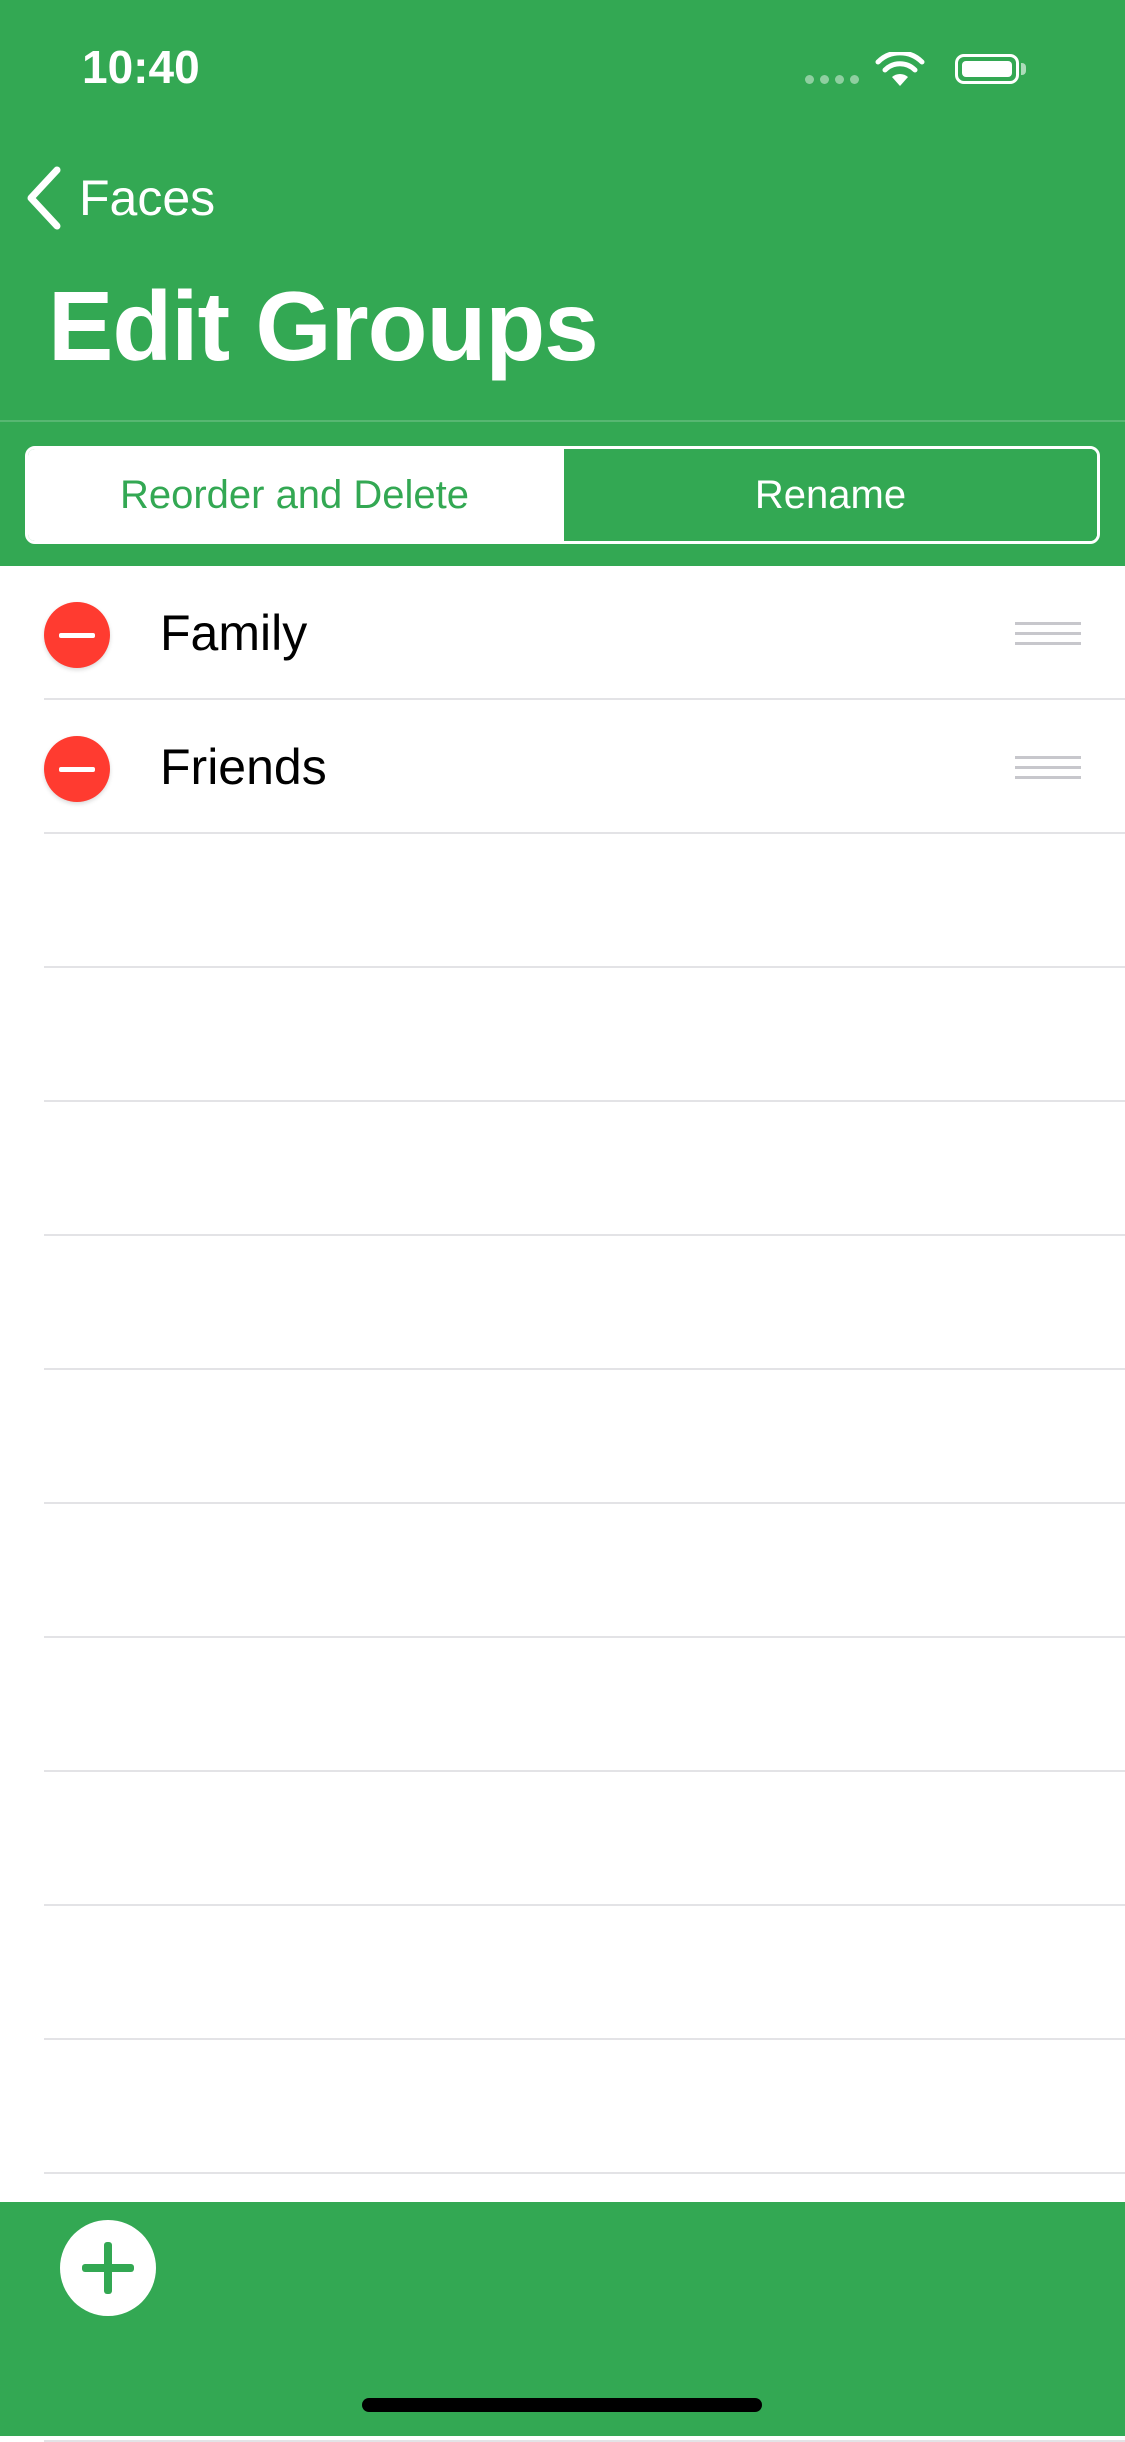  What do you see at coordinates (562, 2405) in the screenshot?
I see `home-indicator` at bounding box center [562, 2405].